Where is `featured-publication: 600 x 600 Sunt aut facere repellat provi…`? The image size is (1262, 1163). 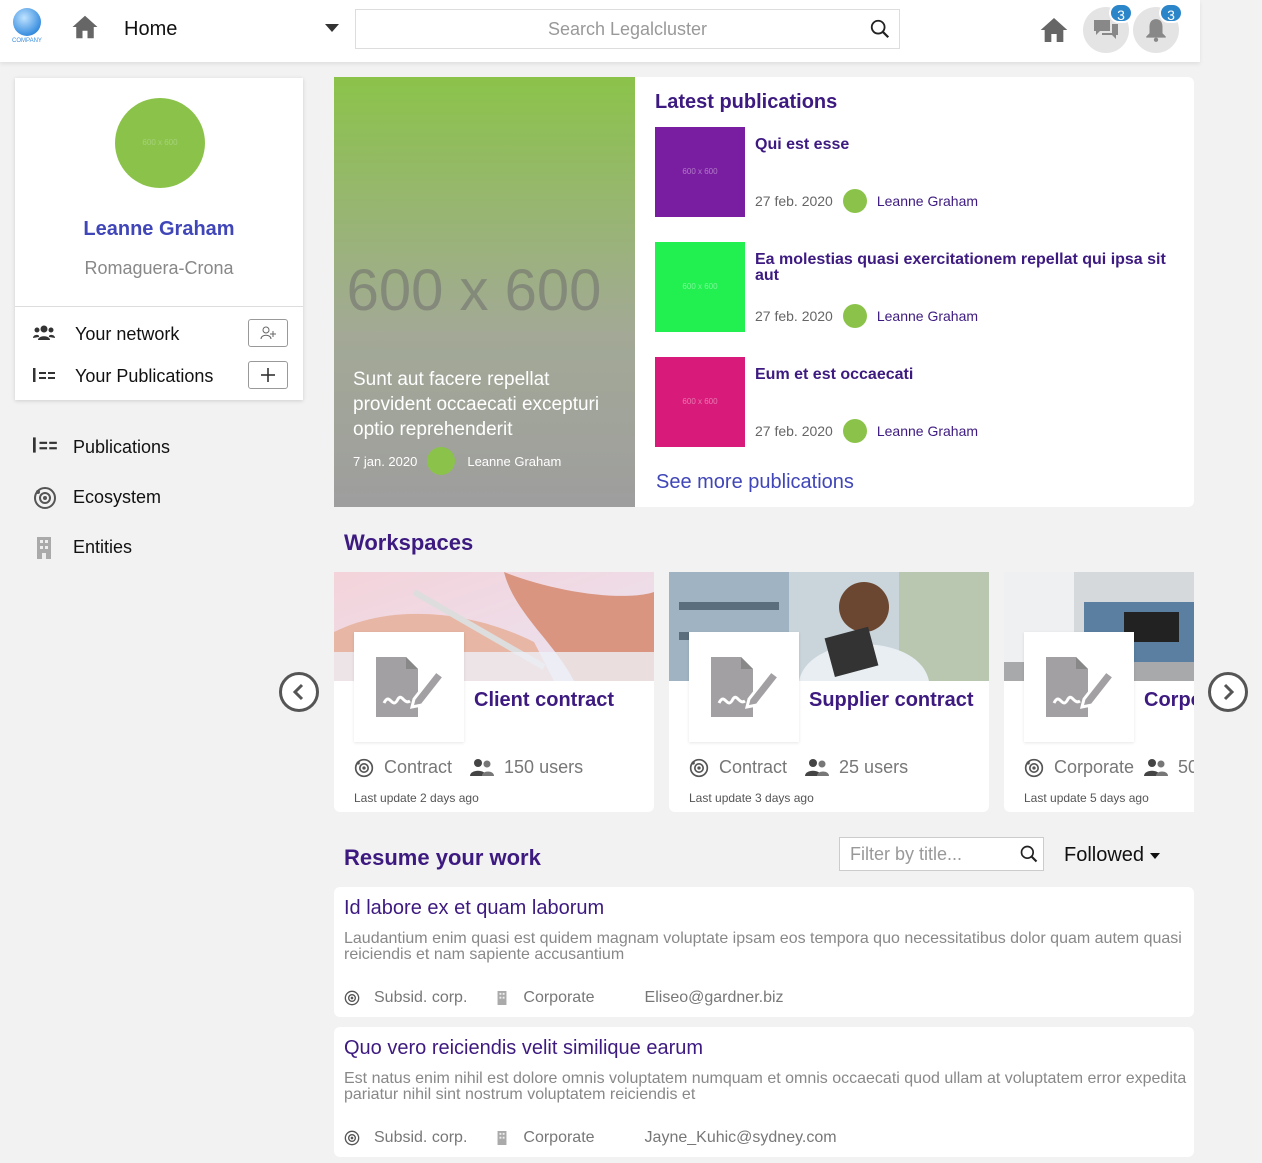
featured-publication: 600 x 600 Sunt aut facere repellat provi… is located at coordinates (484, 292).